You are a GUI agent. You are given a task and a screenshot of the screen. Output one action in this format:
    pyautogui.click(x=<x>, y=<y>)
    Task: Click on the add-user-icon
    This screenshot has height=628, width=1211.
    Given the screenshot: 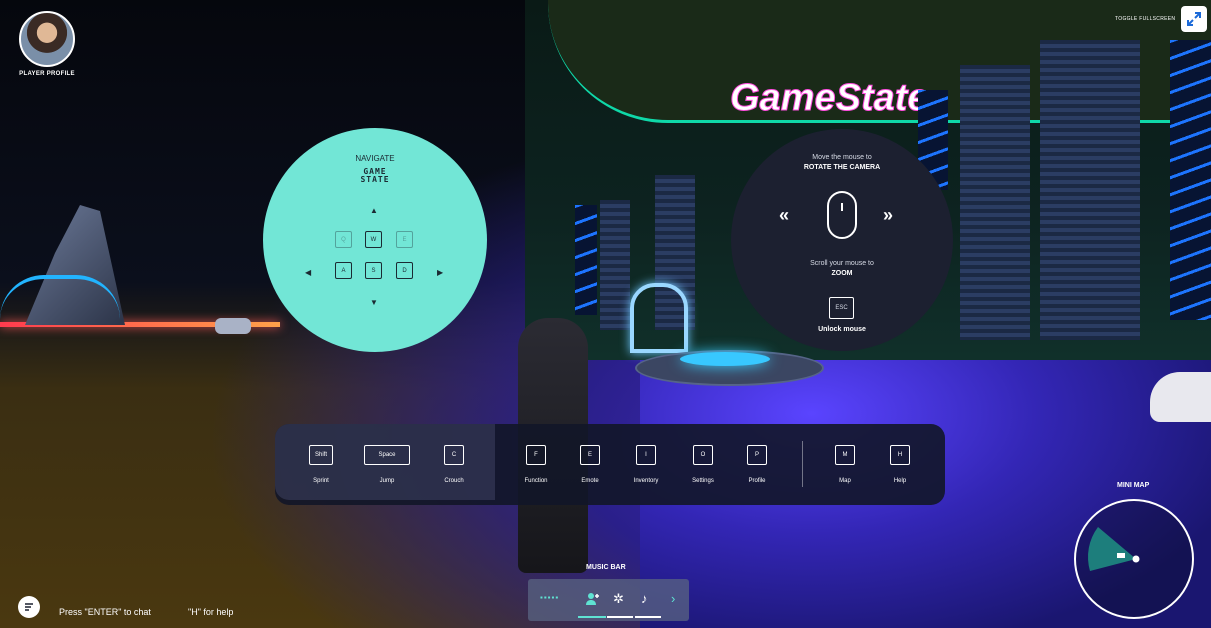 What is the action you would take?
    pyautogui.click(x=593, y=600)
    